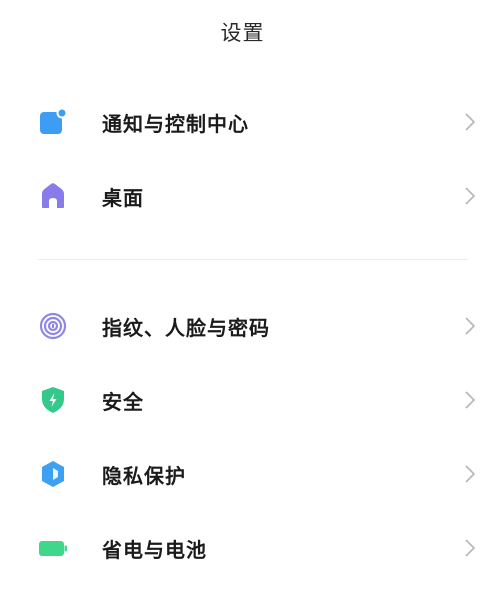 Image resolution: width=485 pixels, height=595 pixels. I want to click on page-title: 设置, so click(242, 33).